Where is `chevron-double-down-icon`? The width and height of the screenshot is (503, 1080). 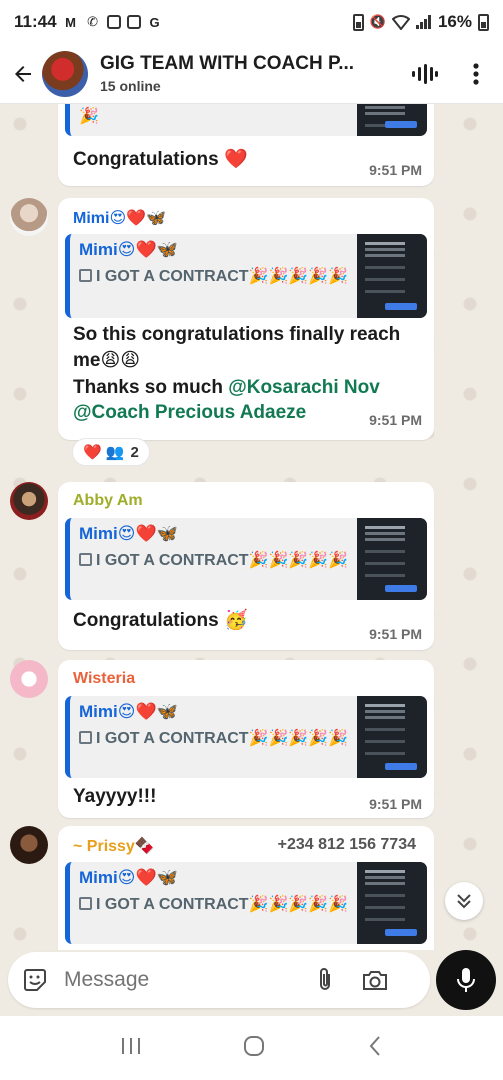 chevron-double-down-icon is located at coordinates (464, 901).